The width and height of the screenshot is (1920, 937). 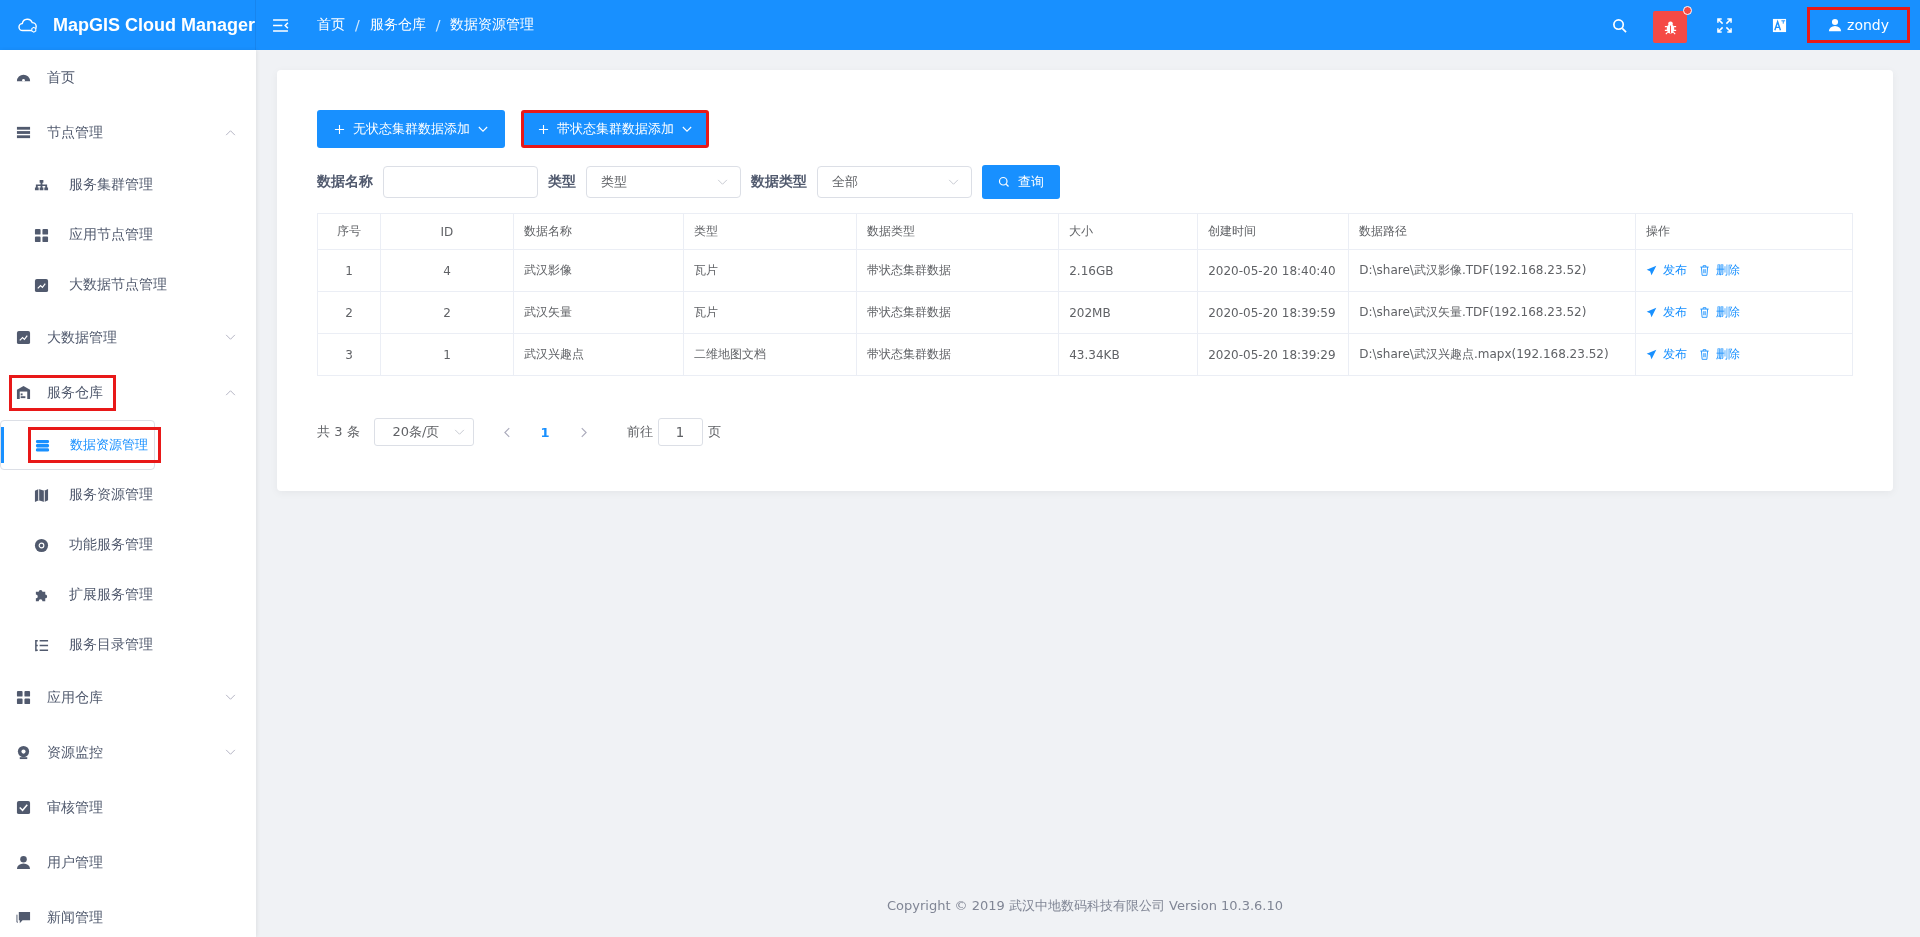 I want to click on table-cell: 2020-05-20 18:40:40, so click(x=1272, y=270).